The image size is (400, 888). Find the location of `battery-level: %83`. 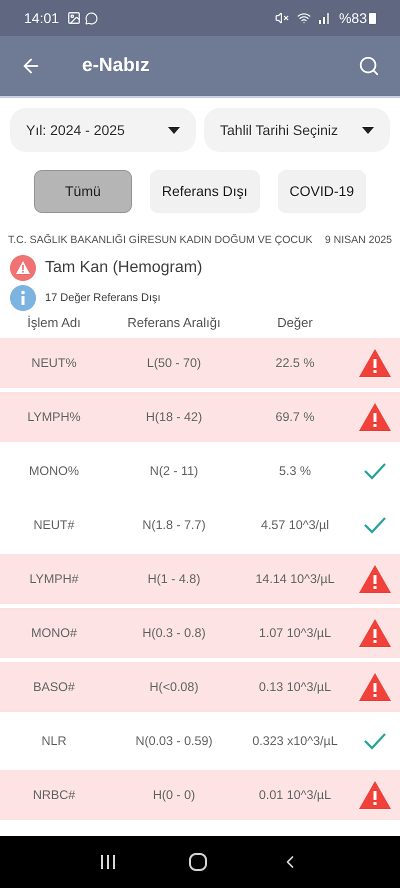

battery-level: %83 is located at coordinates (352, 18).